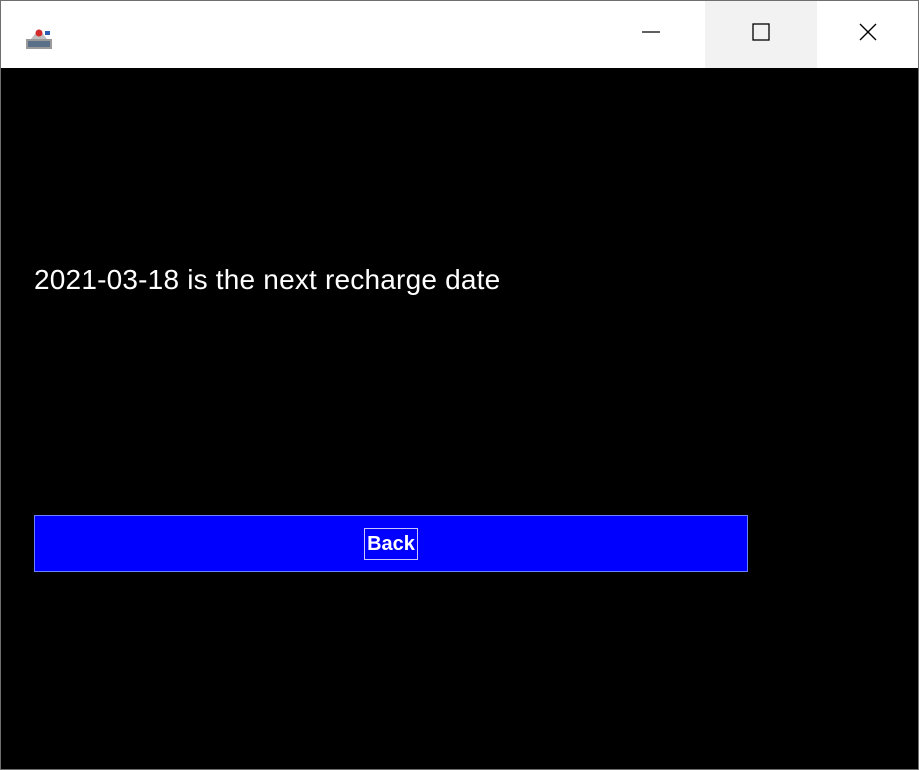 Image resolution: width=919 pixels, height=770 pixels. I want to click on minimize-button, so click(651, 34).